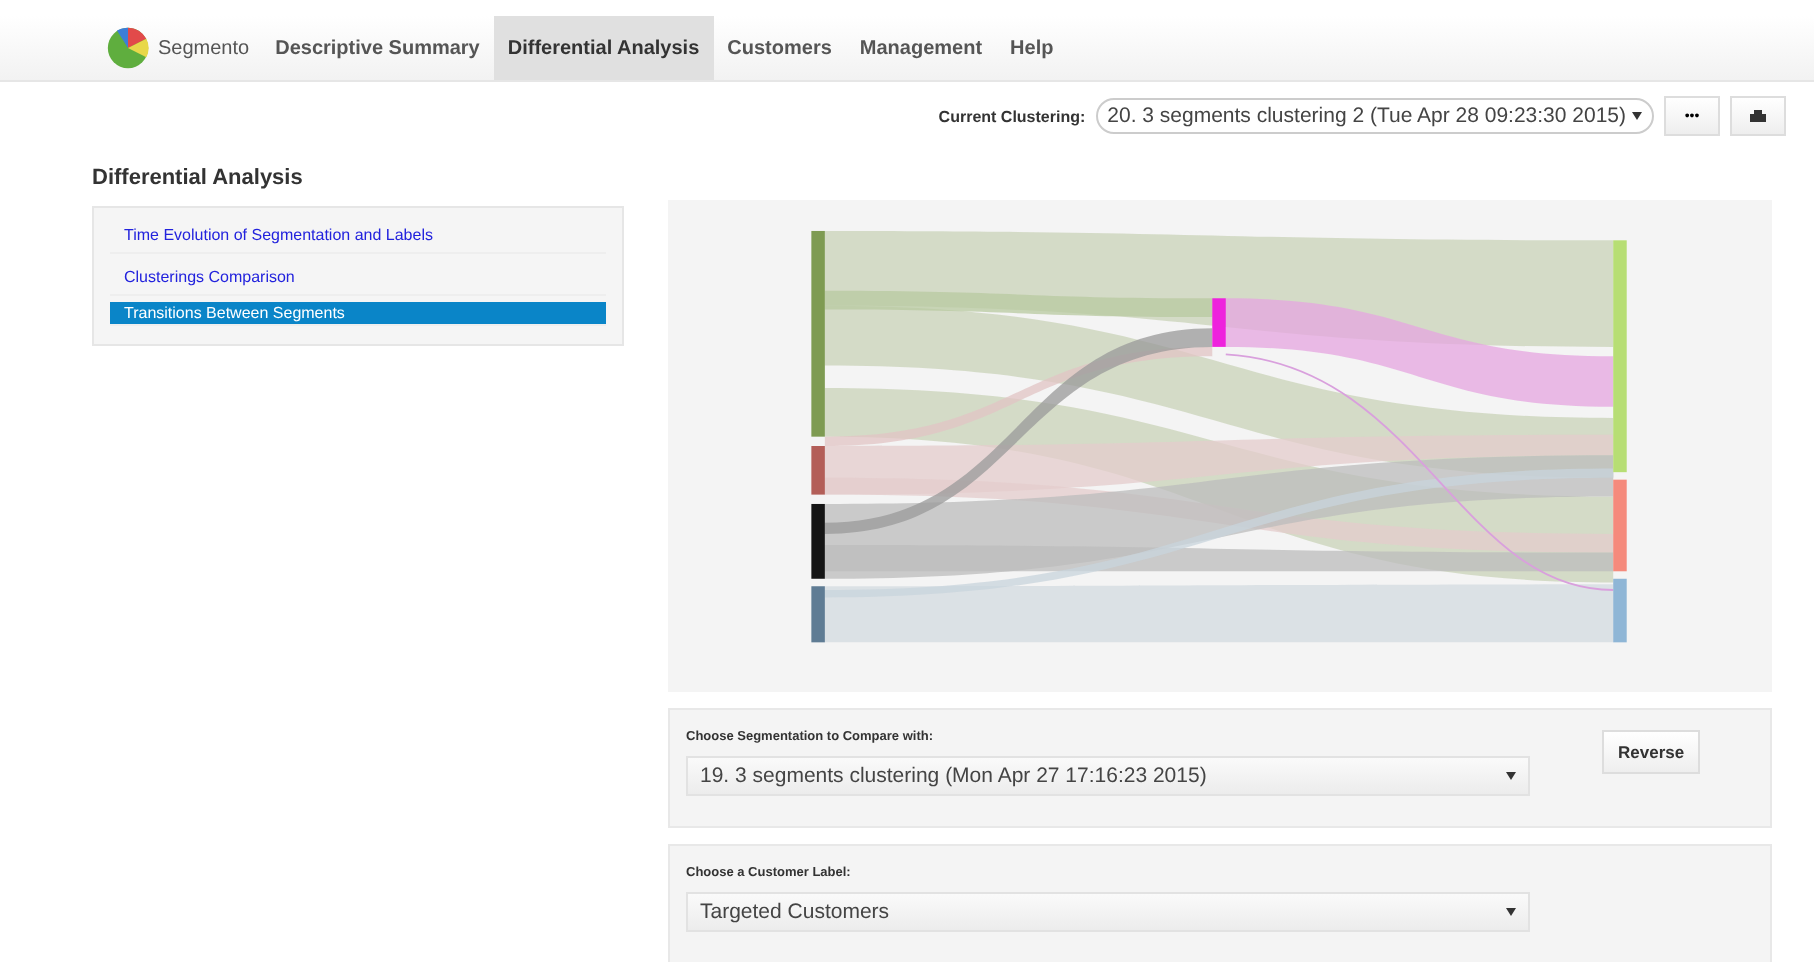  What do you see at coordinates (1651, 752) in the screenshot?
I see `reverse-button: Reverse` at bounding box center [1651, 752].